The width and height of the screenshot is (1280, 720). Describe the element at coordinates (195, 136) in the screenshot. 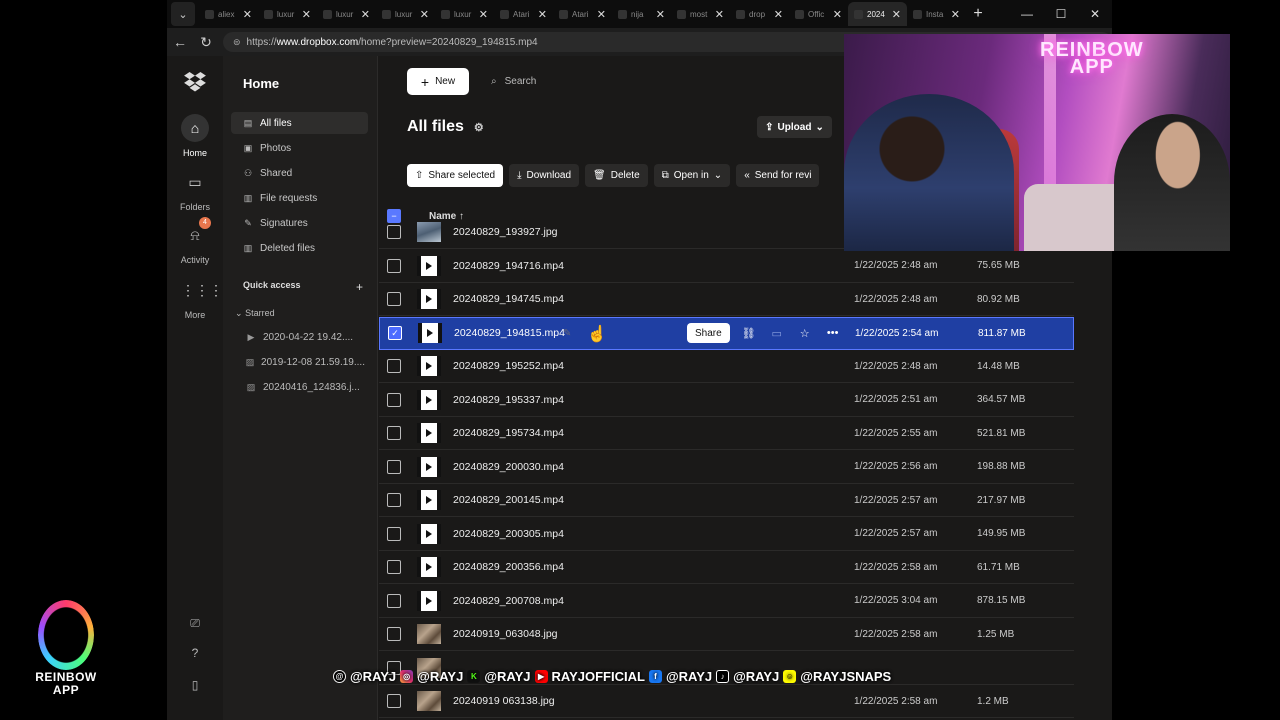

I see `rail-home: ⌂ Home` at that location.